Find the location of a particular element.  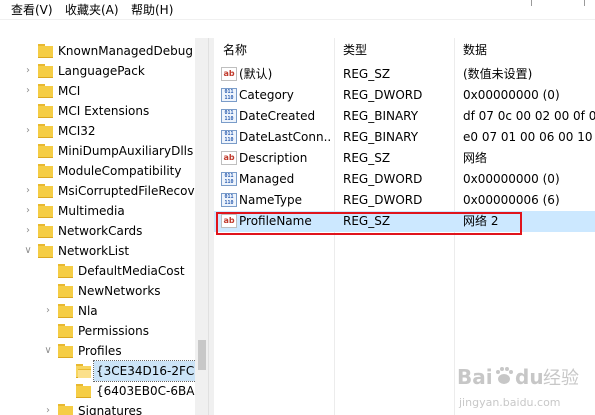

tree-item: › Nla is located at coordinates (97, 311).